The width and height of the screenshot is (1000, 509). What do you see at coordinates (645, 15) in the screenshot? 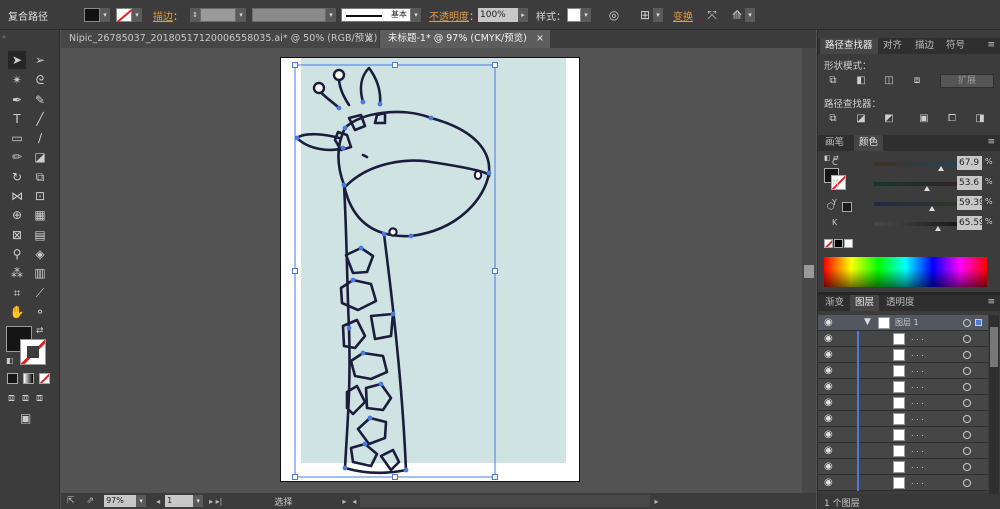
I see `align-options-icon: ⊞` at bounding box center [645, 15].